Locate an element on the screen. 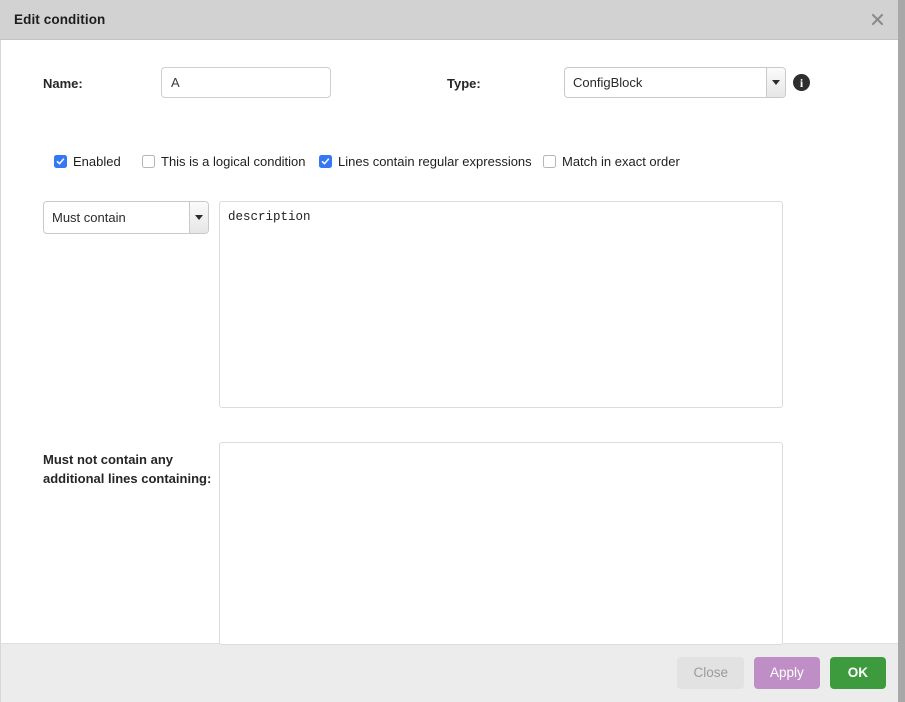  dialog-title: Edit condition is located at coordinates (60, 19).